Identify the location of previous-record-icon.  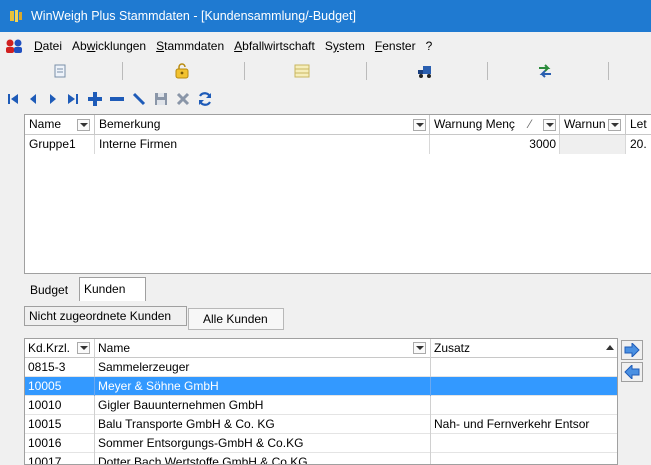
(33, 99).